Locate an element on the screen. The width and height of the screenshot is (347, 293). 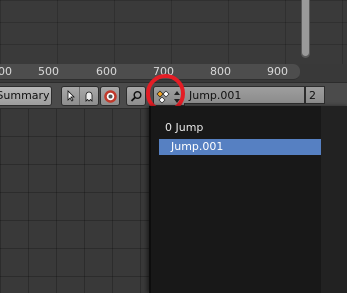
ruler-tick: 500 is located at coordinates (48, 71).